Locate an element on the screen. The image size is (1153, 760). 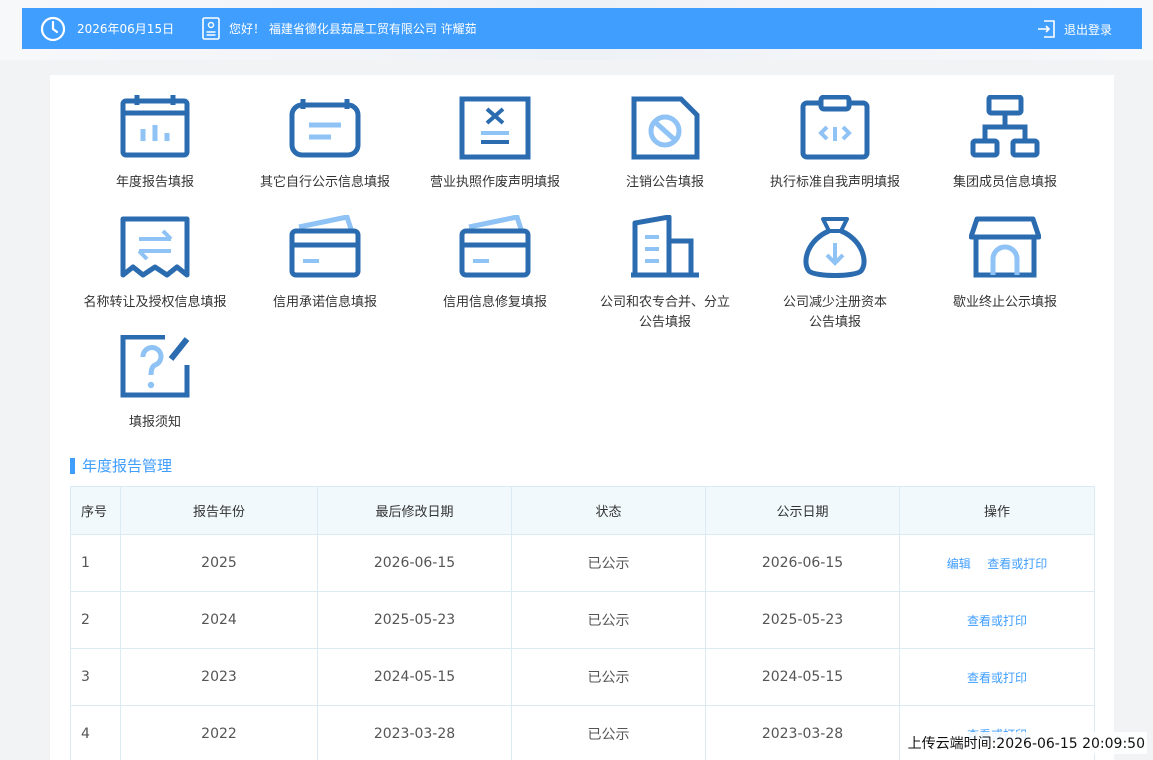
menu-label: 公司减少注册资本 公告填报 is located at coordinates (834, 312).